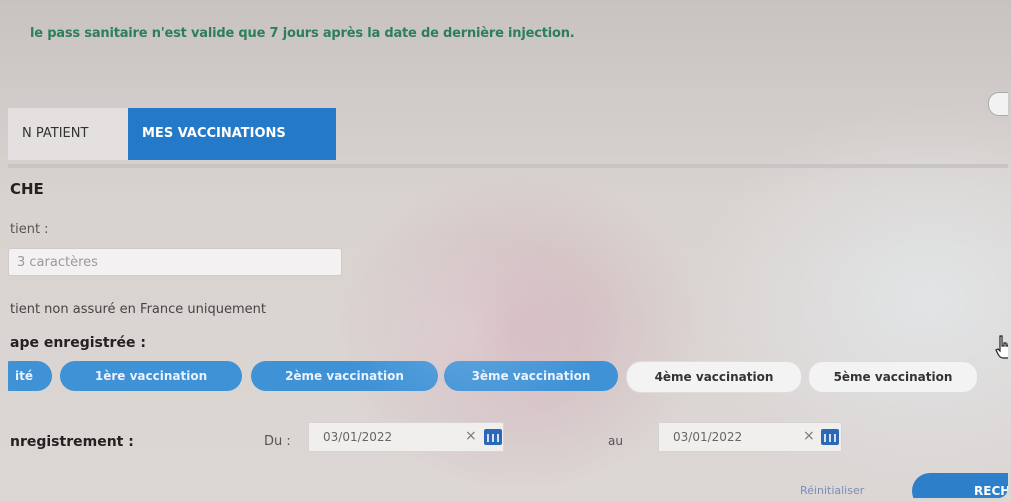  Describe the element at coordinates (78, 343) in the screenshot. I see `stage-label: ape enregistrée :` at that location.